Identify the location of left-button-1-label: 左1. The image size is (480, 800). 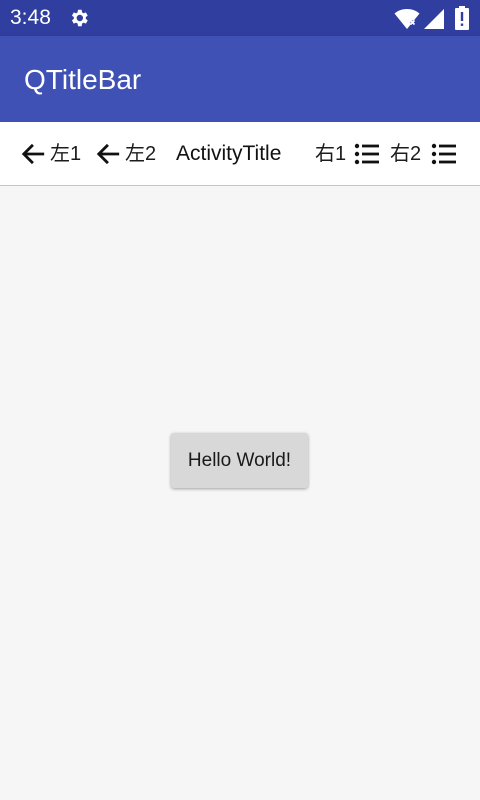
(66, 154).